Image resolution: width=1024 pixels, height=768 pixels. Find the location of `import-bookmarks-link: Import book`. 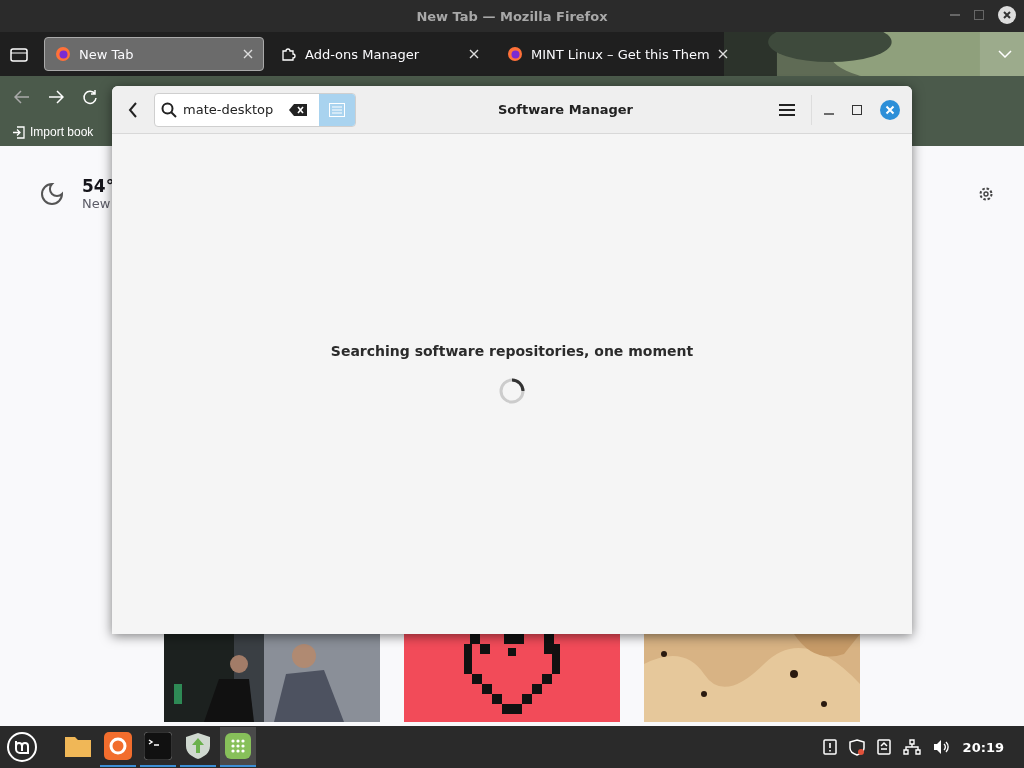

import-bookmarks-link: Import book is located at coordinates (53, 132).